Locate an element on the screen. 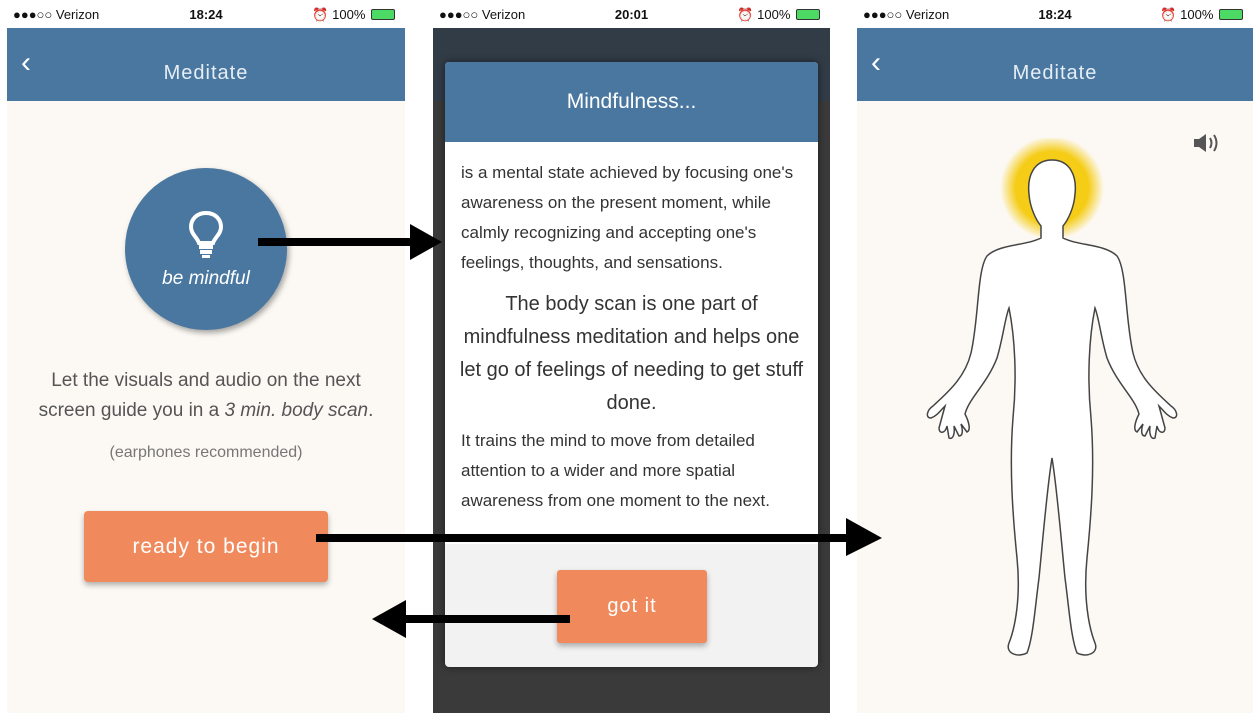 The height and width of the screenshot is (713, 1253). be-mindful-label: be mindful is located at coordinates (206, 278).